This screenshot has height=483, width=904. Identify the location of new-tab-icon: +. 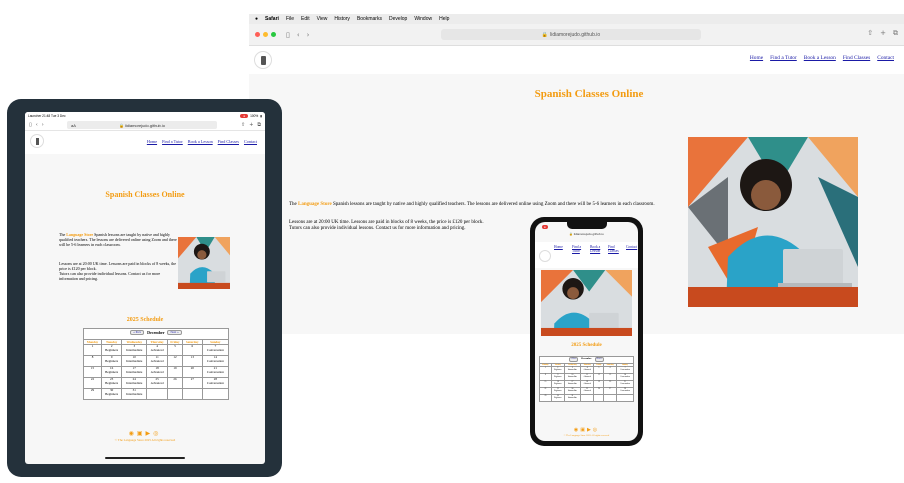
(883, 33).